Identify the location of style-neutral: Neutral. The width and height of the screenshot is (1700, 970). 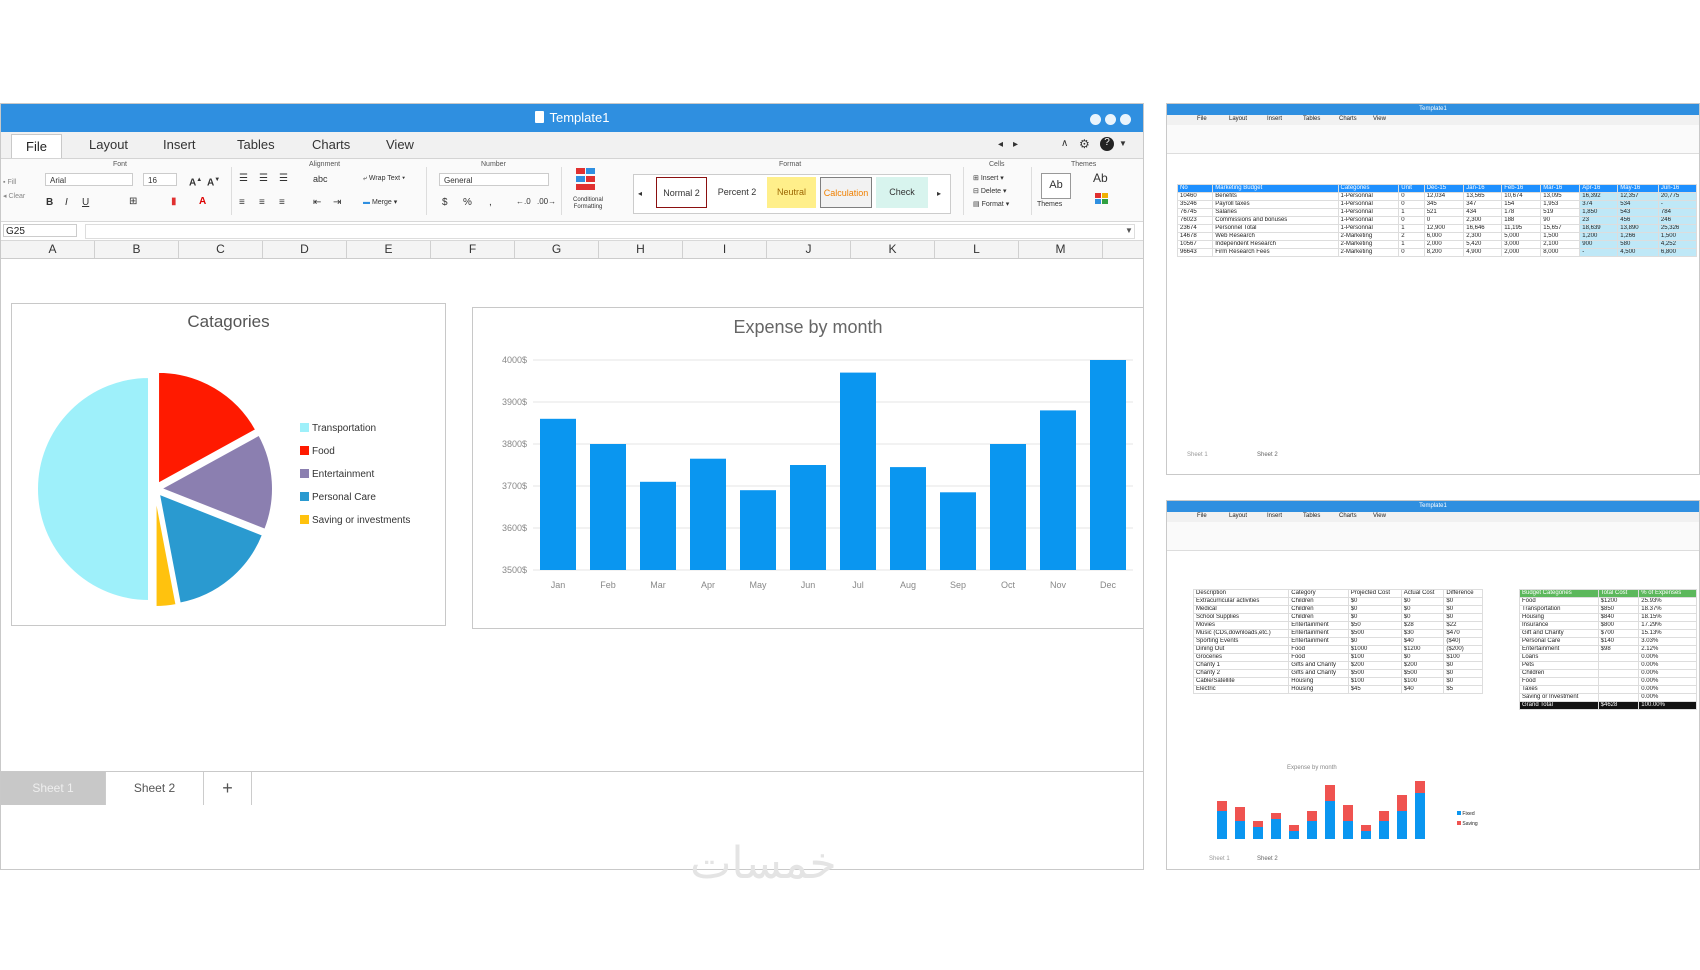
(791, 192).